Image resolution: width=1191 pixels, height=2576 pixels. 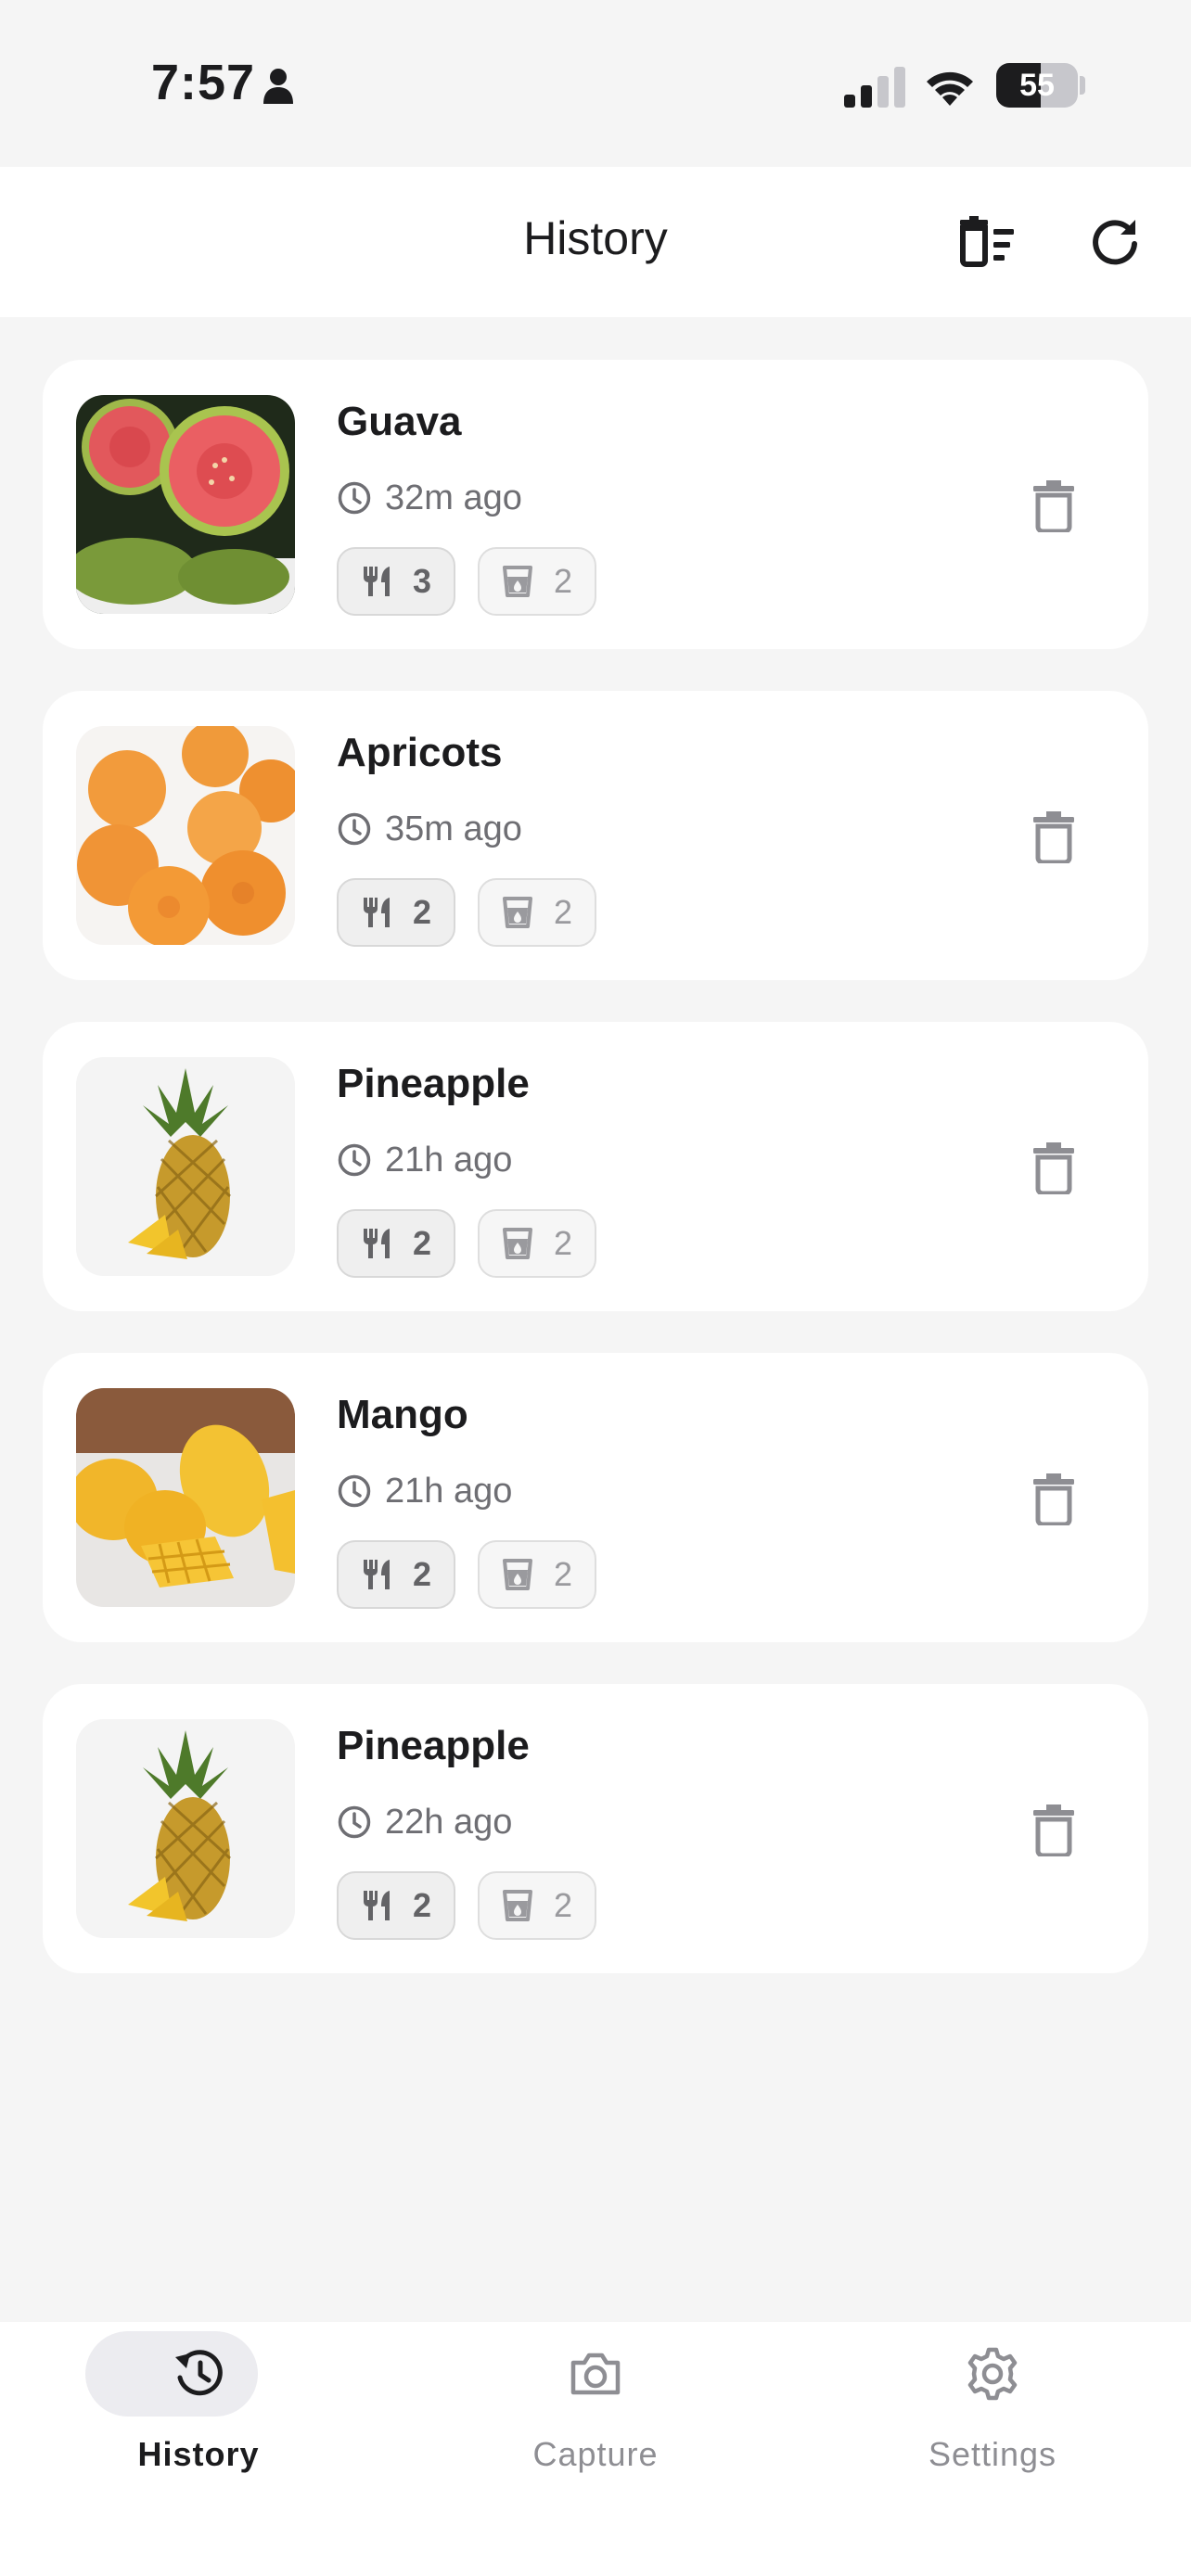 What do you see at coordinates (420, 752) in the screenshot?
I see `item-title: Apricots` at bounding box center [420, 752].